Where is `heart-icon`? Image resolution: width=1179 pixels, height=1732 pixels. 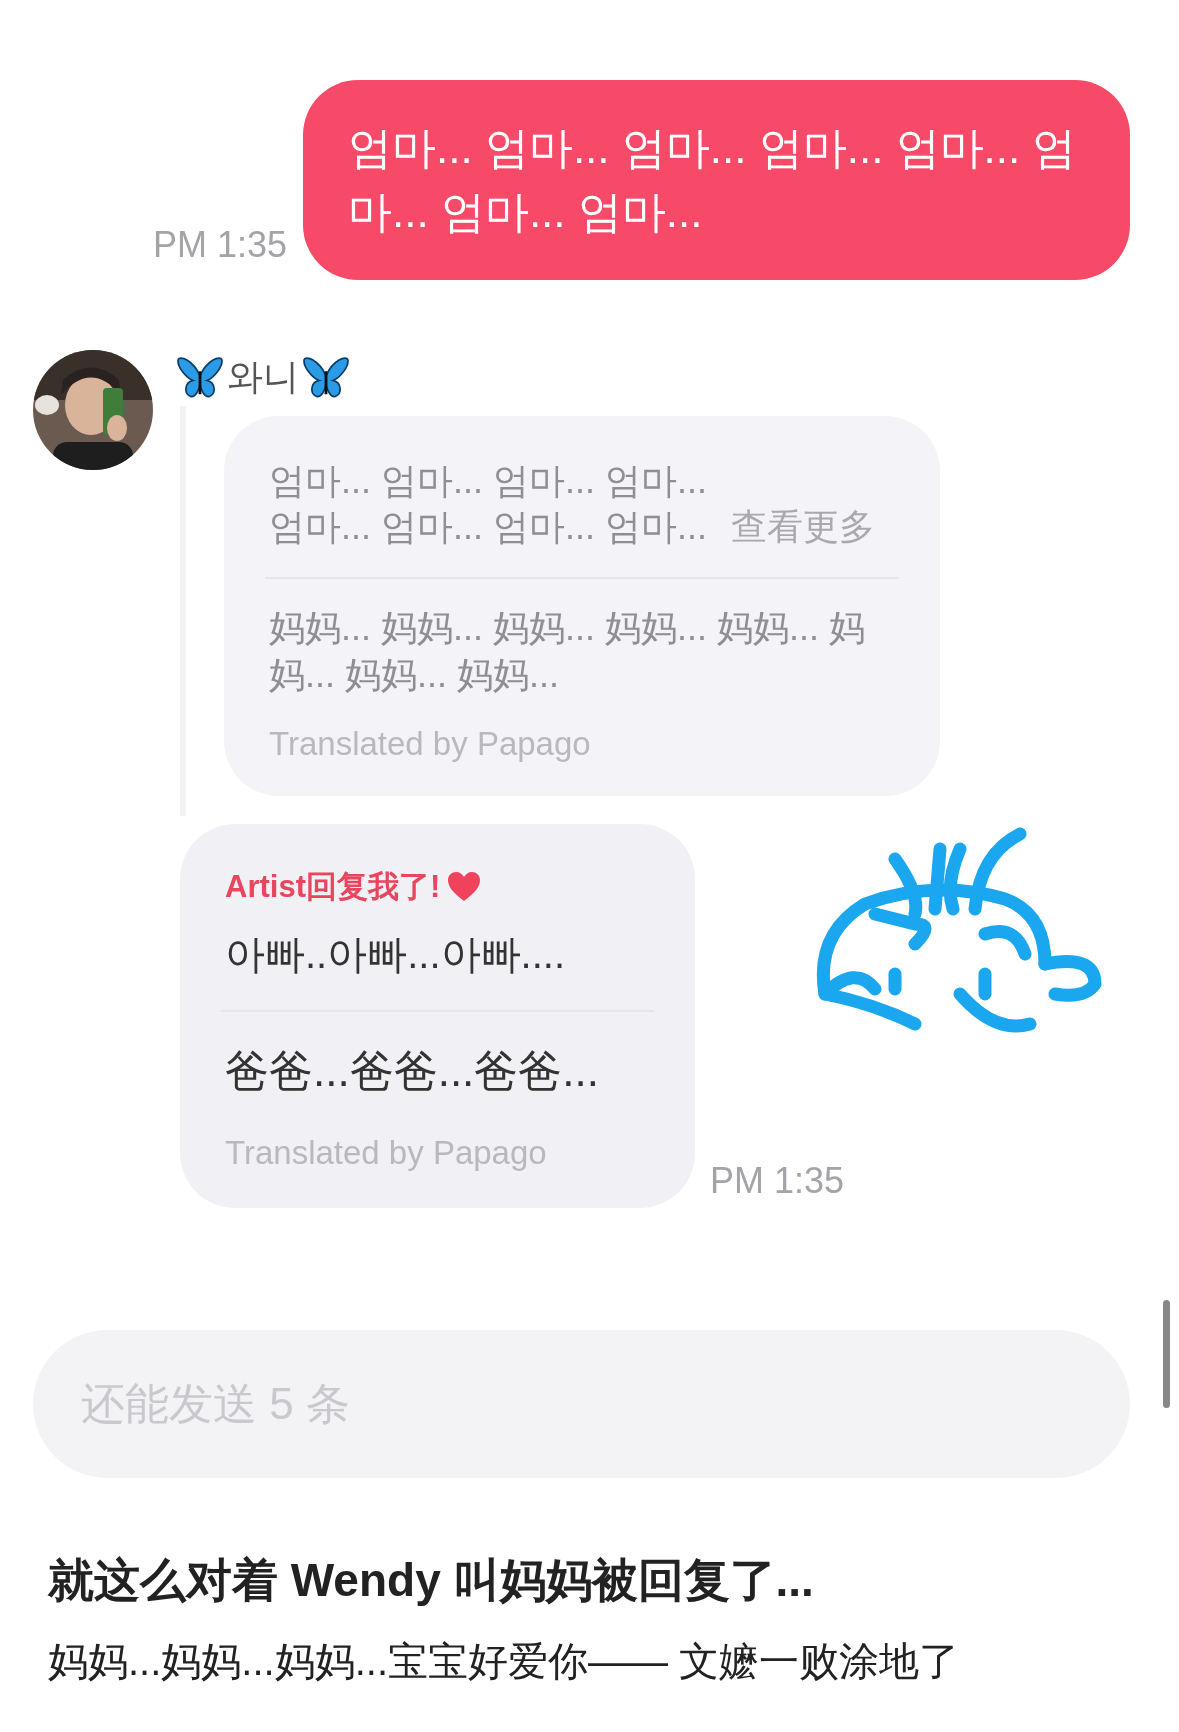 heart-icon is located at coordinates (464, 886).